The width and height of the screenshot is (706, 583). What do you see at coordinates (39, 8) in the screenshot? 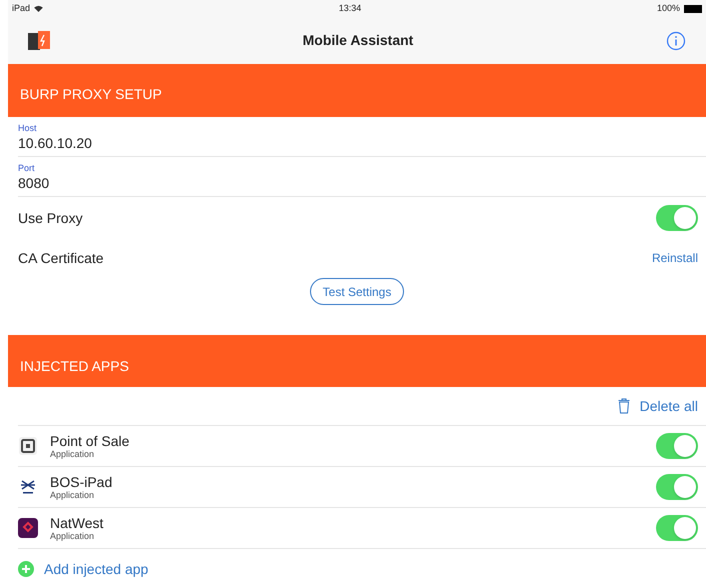
I see `wifi-icon` at bounding box center [39, 8].